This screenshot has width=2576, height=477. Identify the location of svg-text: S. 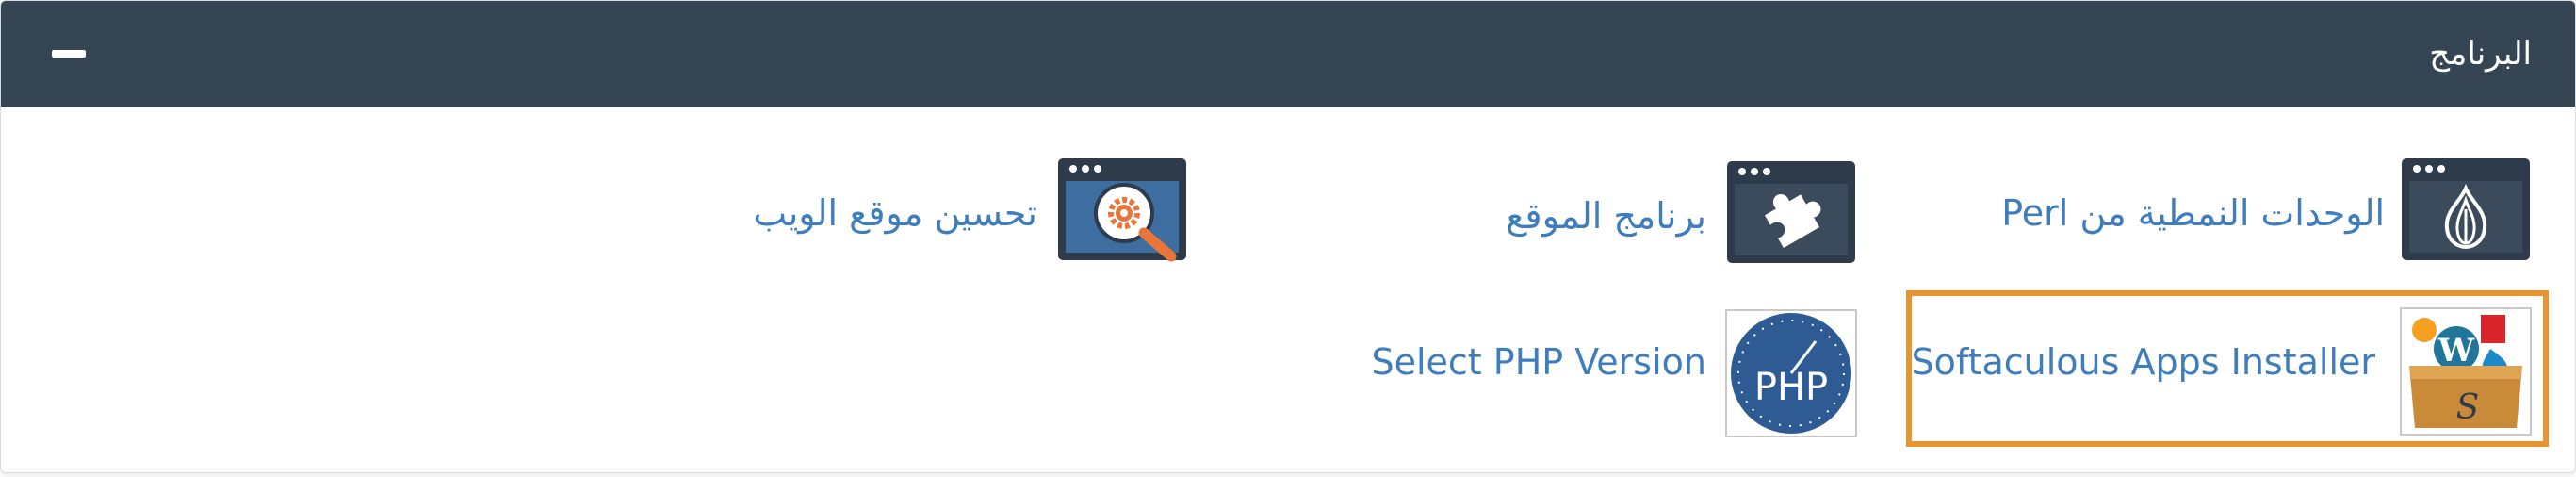
(2468, 407).